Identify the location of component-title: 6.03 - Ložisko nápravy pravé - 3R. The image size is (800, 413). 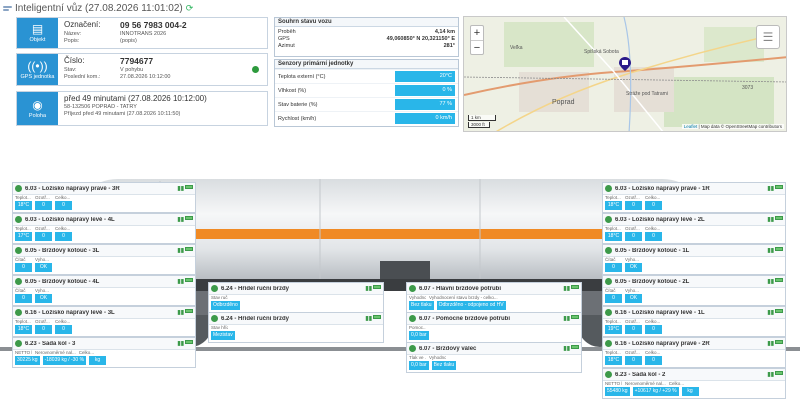
(72, 188).